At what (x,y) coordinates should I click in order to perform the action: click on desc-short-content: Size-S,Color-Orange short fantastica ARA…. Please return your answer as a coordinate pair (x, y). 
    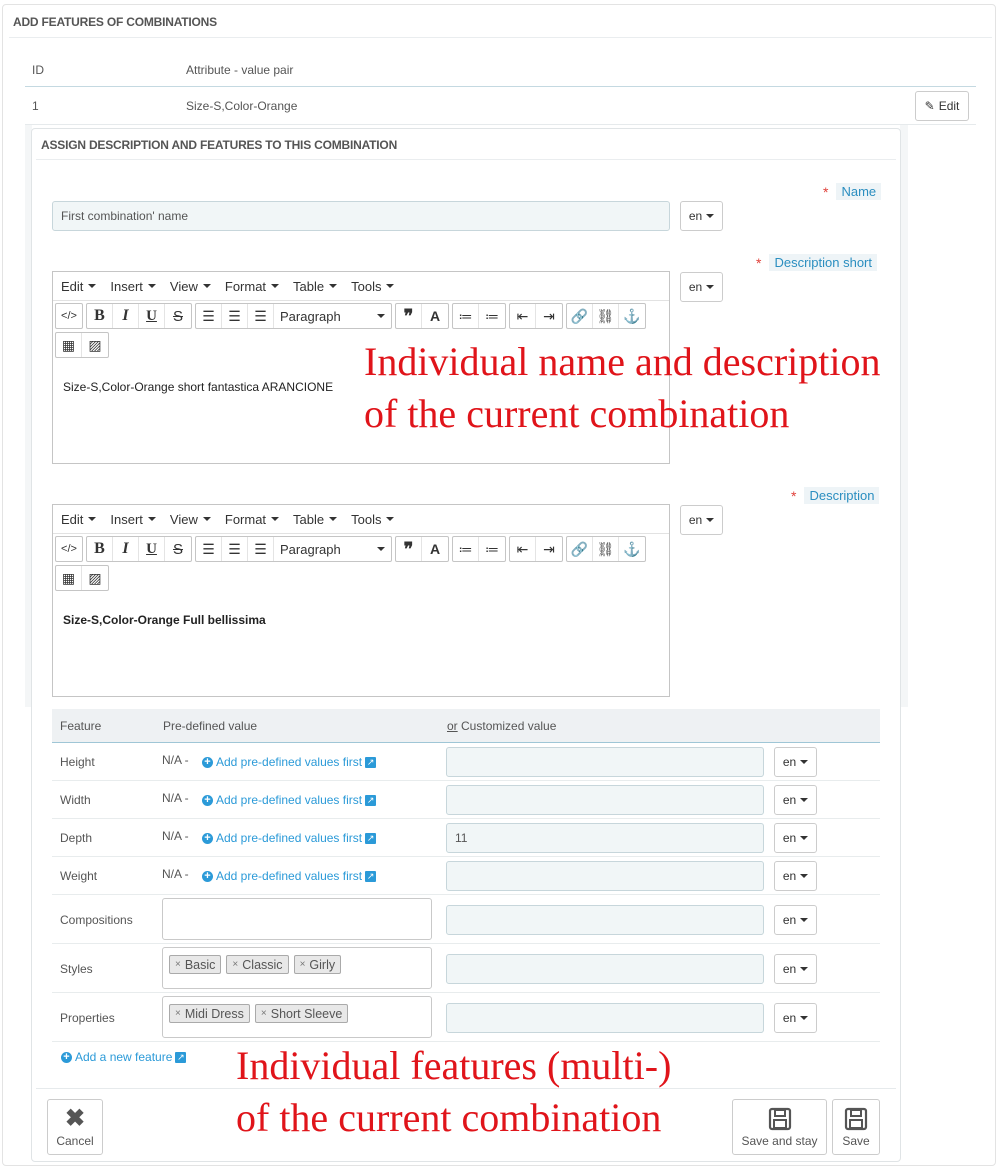
    Looking at the image, I should click on (198, 387).